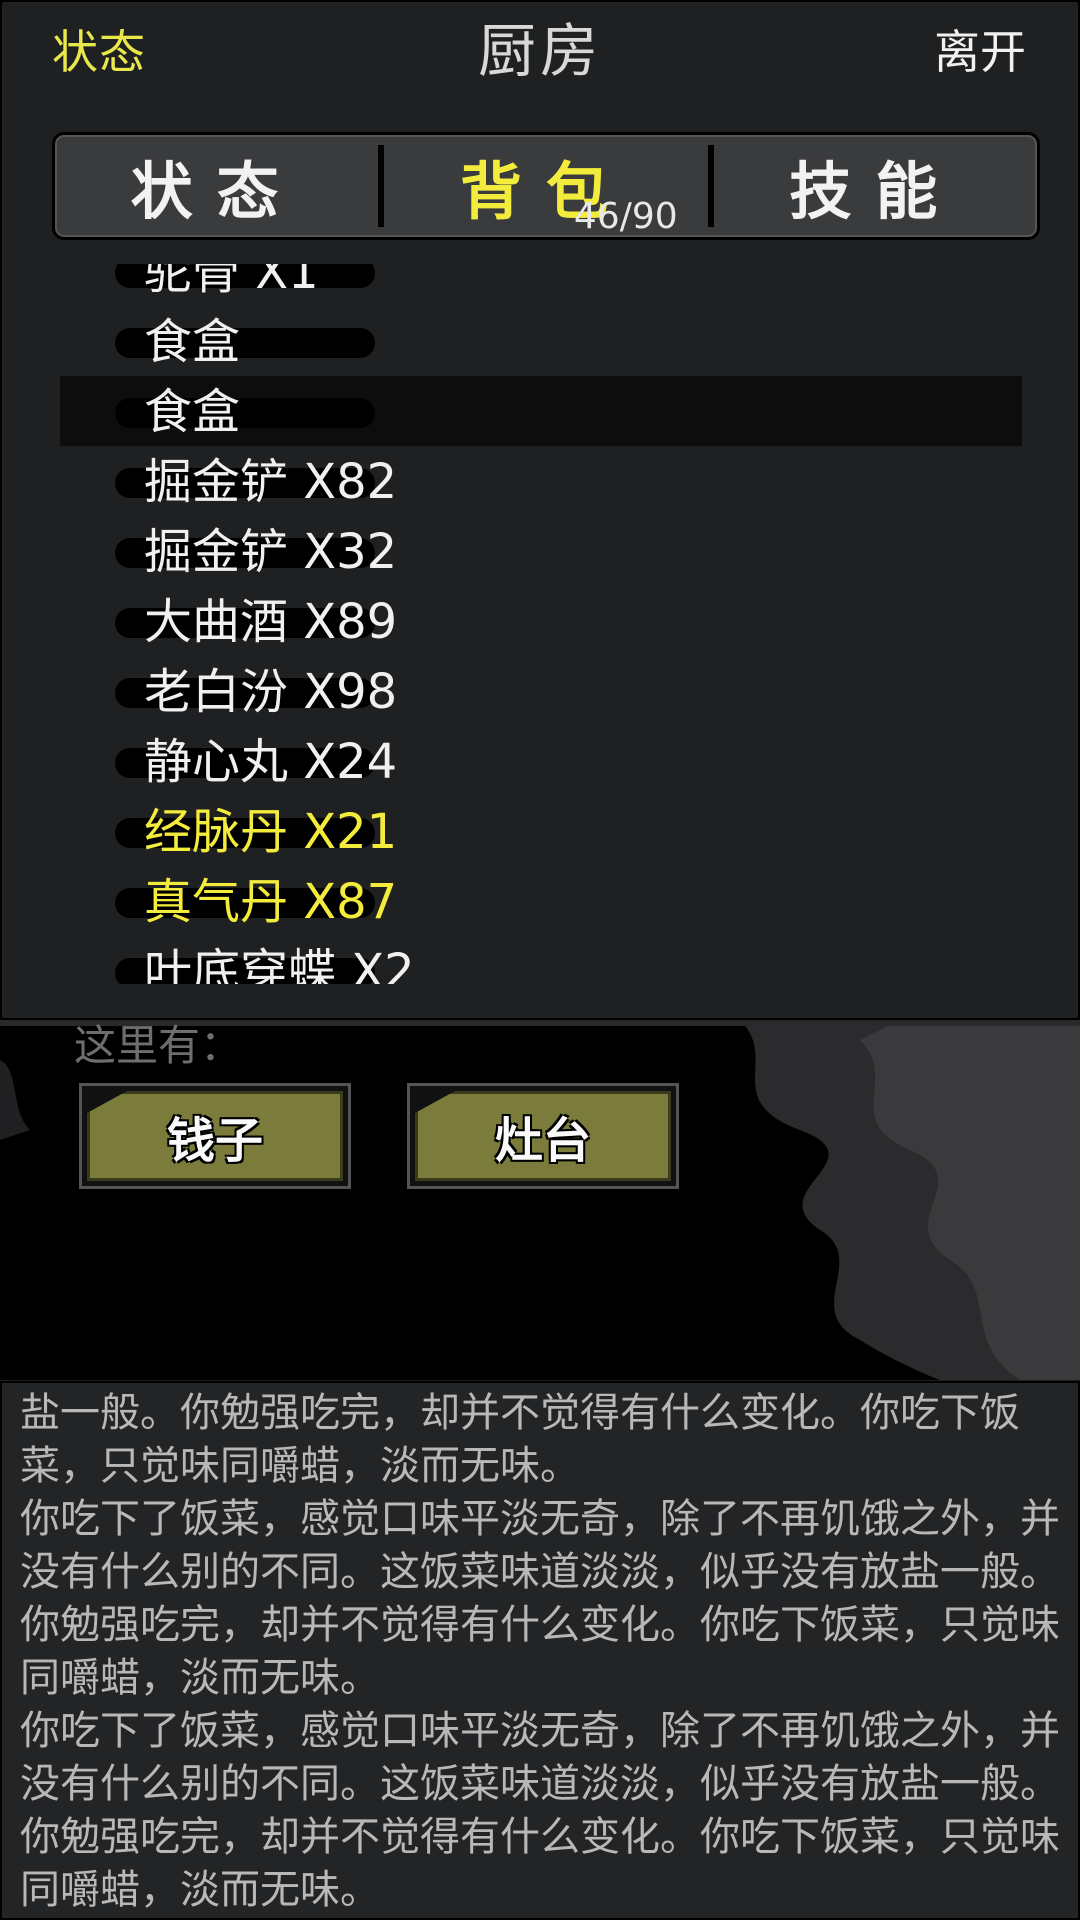  Describe the element at coordinates (216, 191) in the screenshot. I see `tab-status-label: 状态` at that location.